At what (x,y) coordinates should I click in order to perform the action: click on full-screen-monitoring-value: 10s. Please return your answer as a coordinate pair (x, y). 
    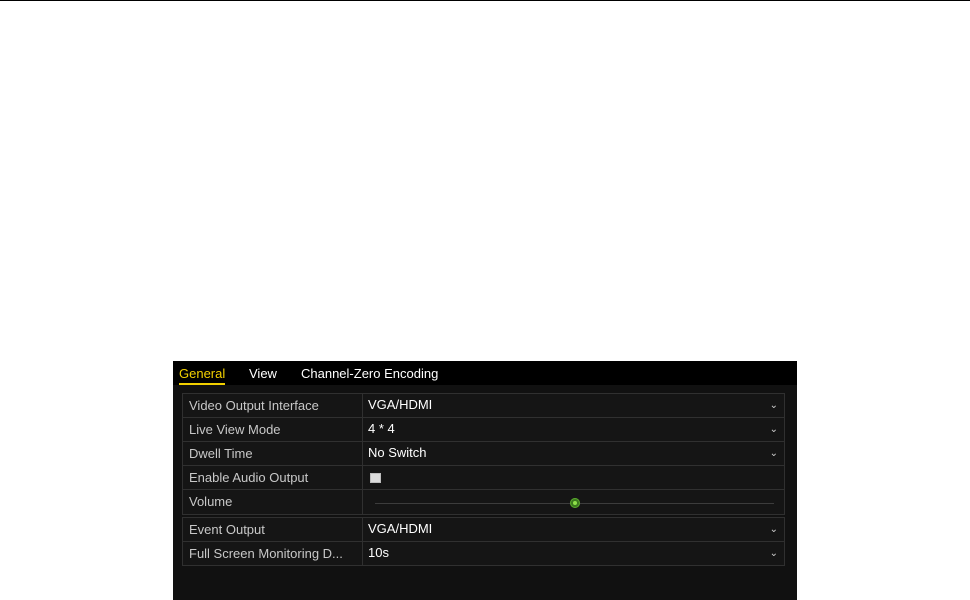
    Looking at the image, I should click on (378, 552).